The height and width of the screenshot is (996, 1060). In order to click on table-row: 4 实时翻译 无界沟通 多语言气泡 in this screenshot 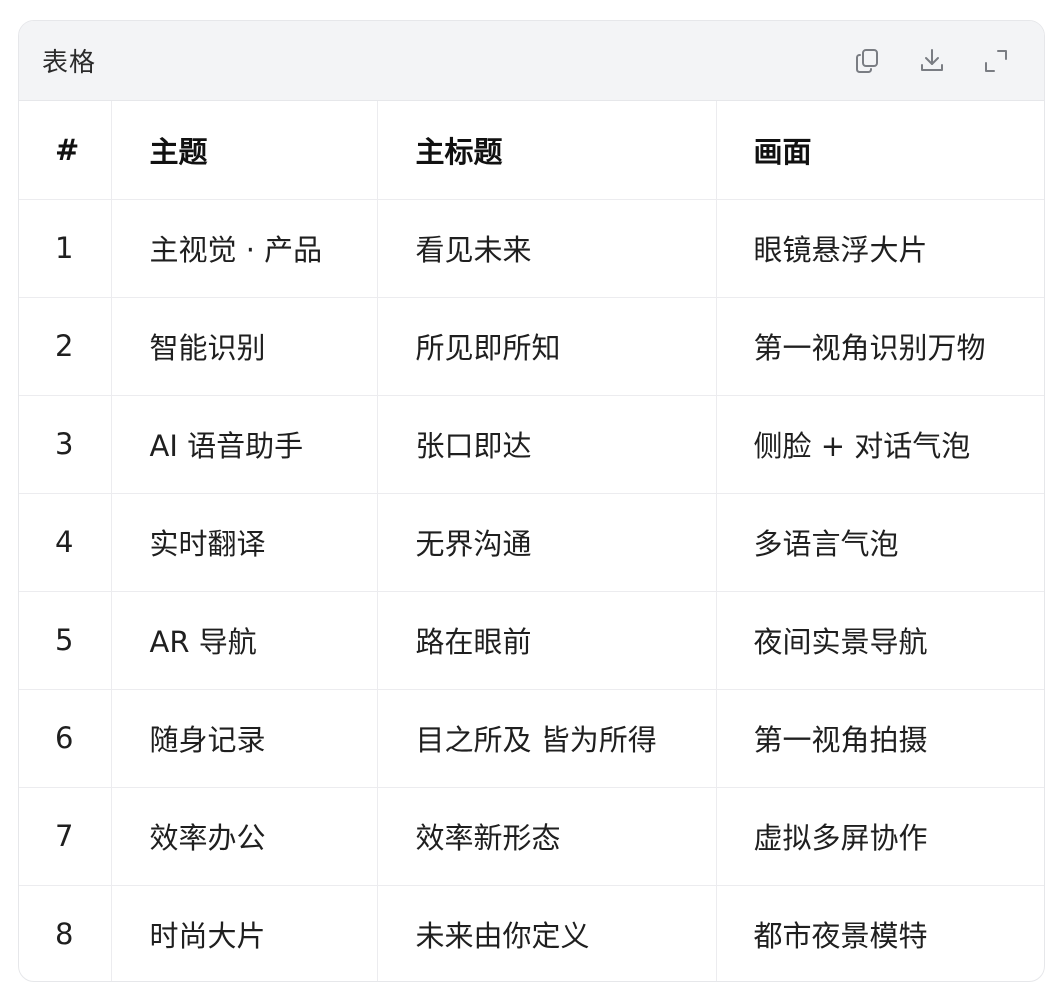, I will do `click(531, 542)`.